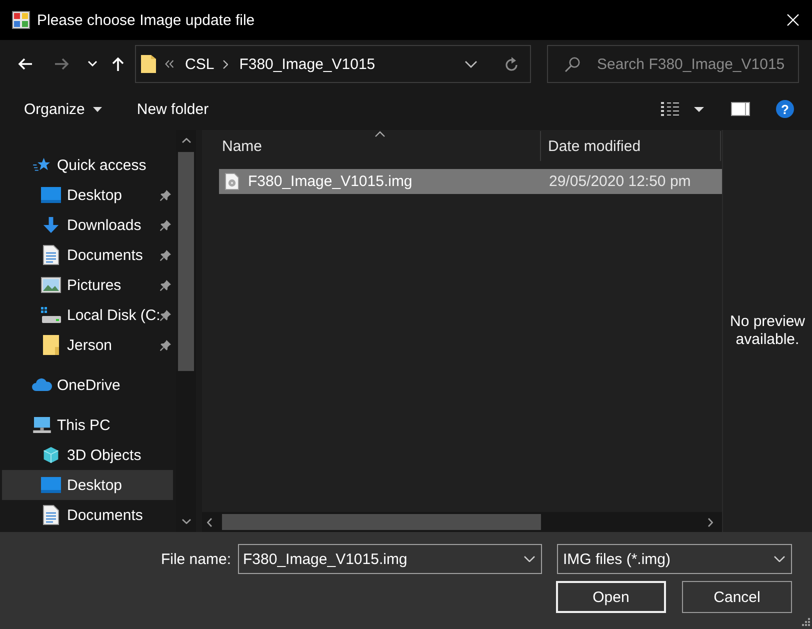 Image resolution: width=812 pixels, height=629 pixels. Describe the element at coordinates (51, 225) in the screenshot. I see `download-arrow-icon` at that location.